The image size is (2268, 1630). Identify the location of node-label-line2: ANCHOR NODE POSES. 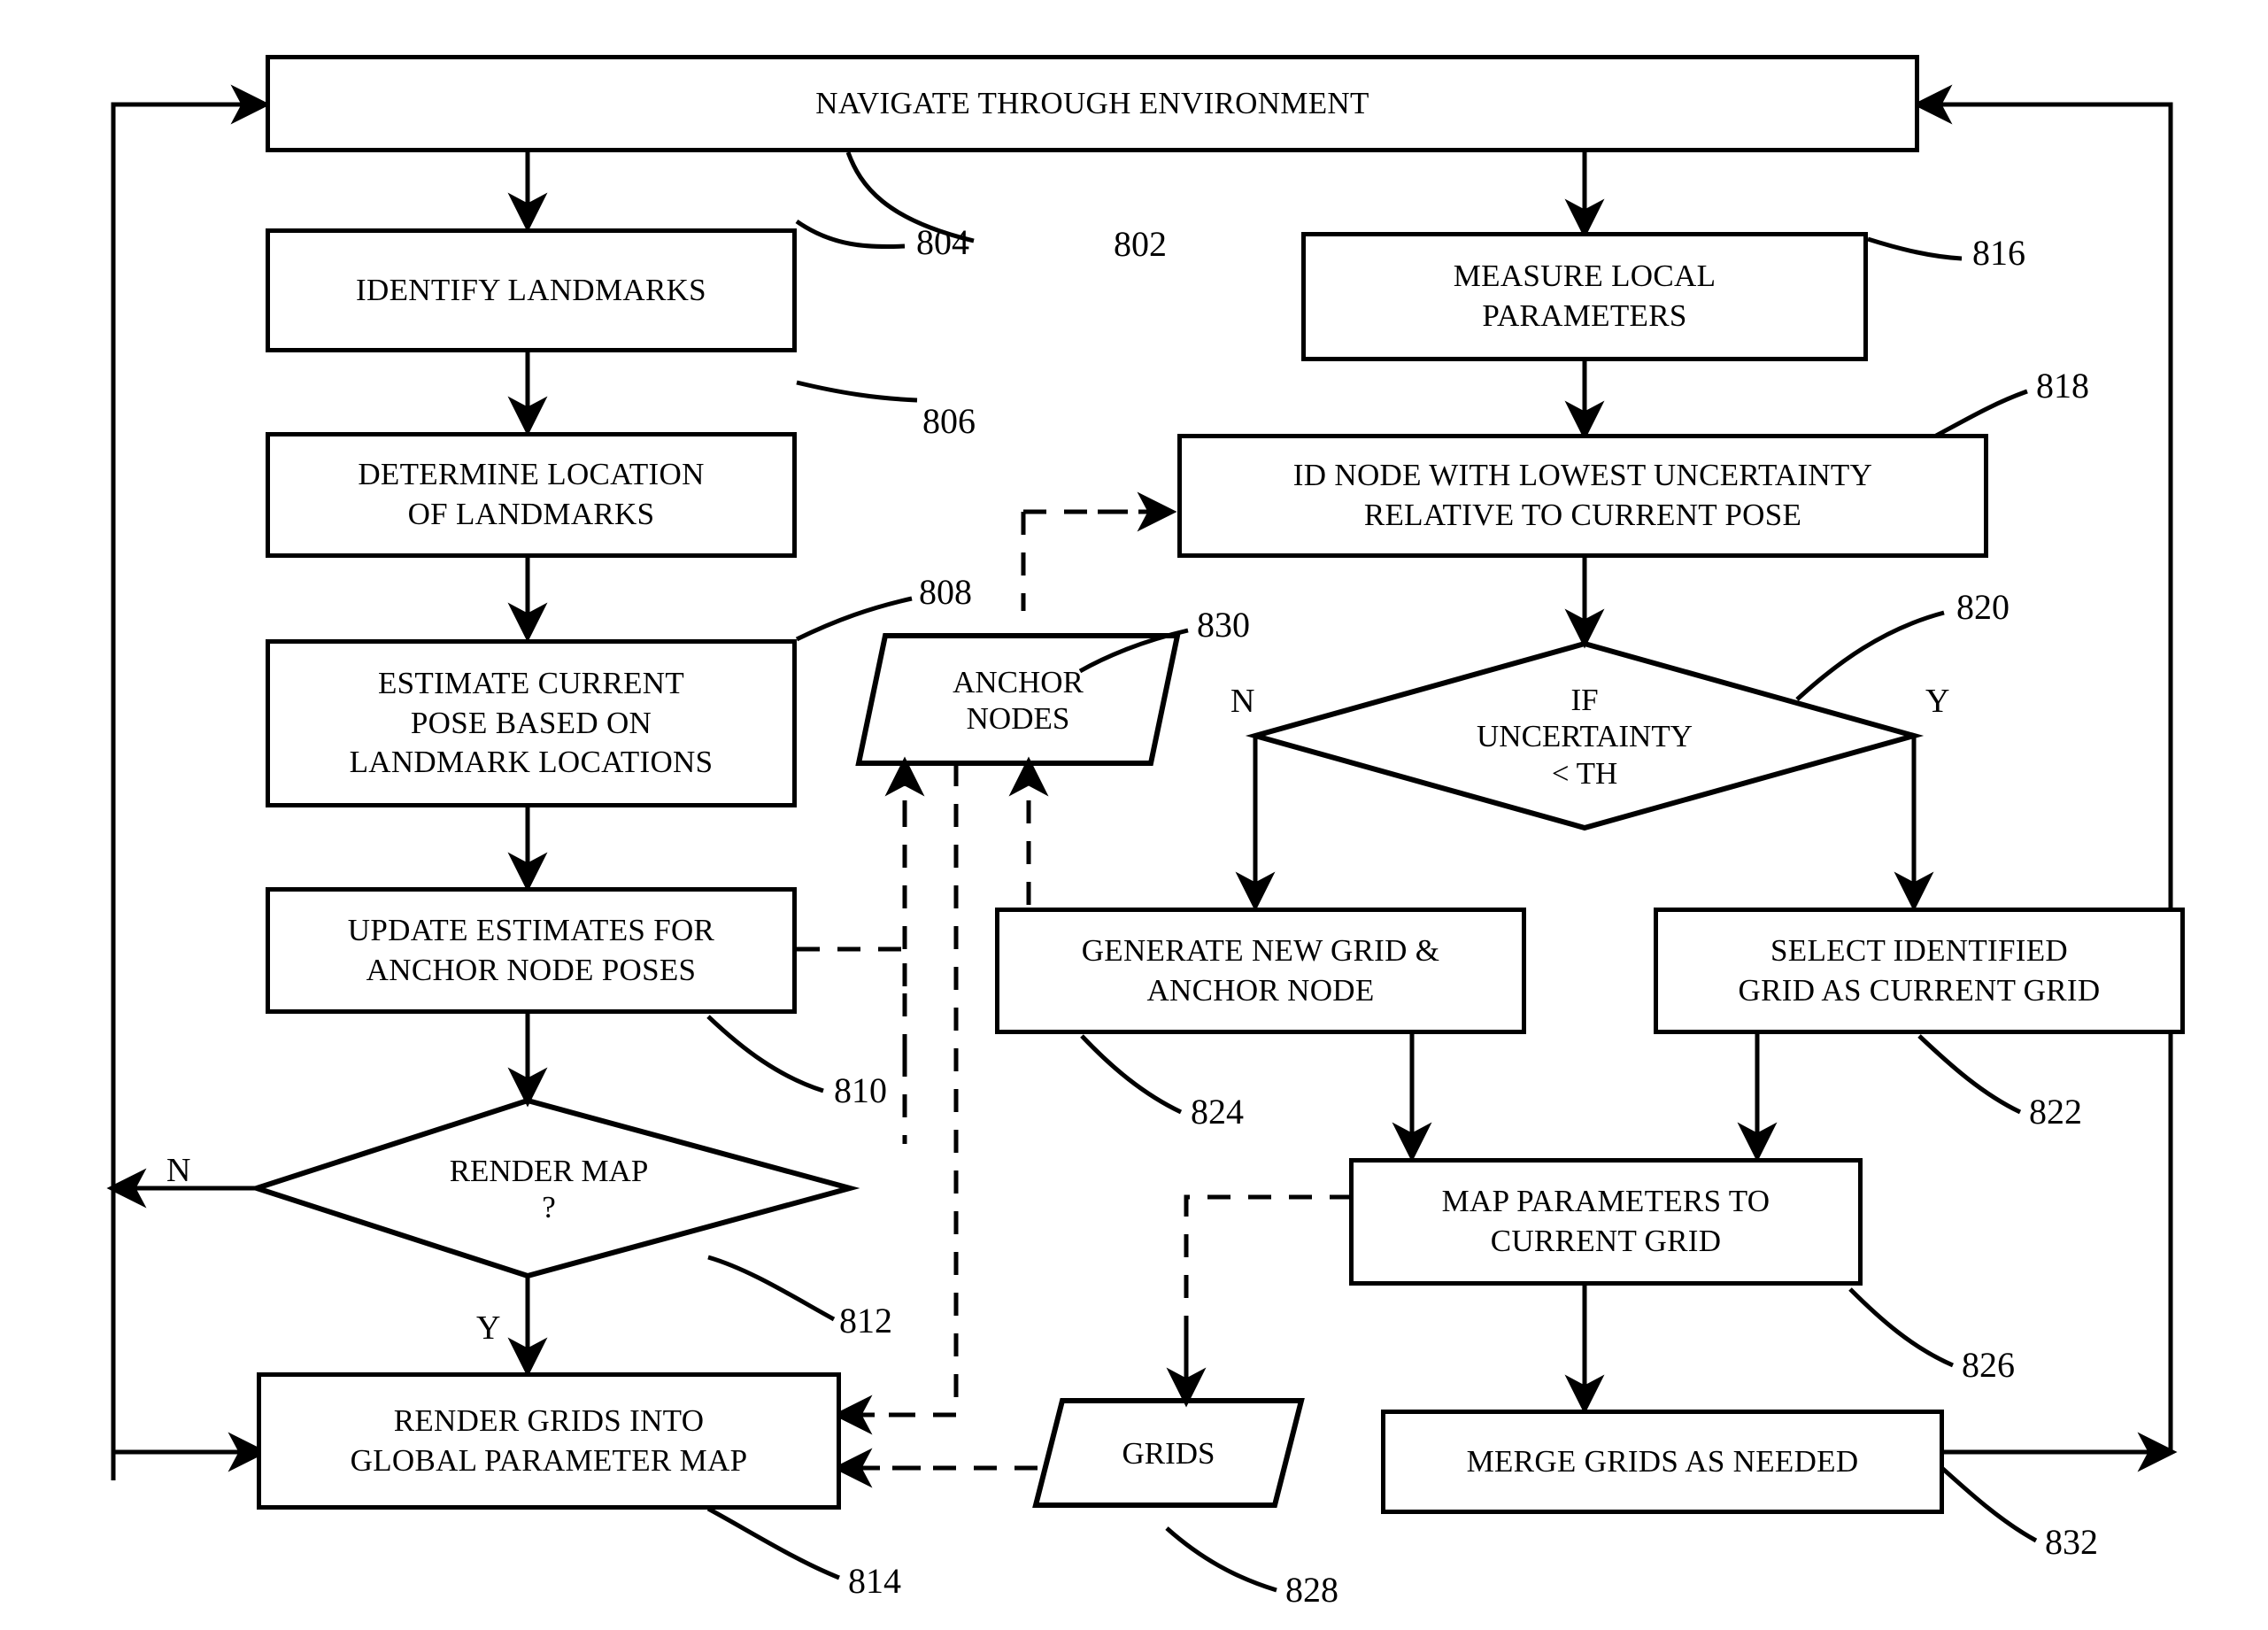
(531, 969).